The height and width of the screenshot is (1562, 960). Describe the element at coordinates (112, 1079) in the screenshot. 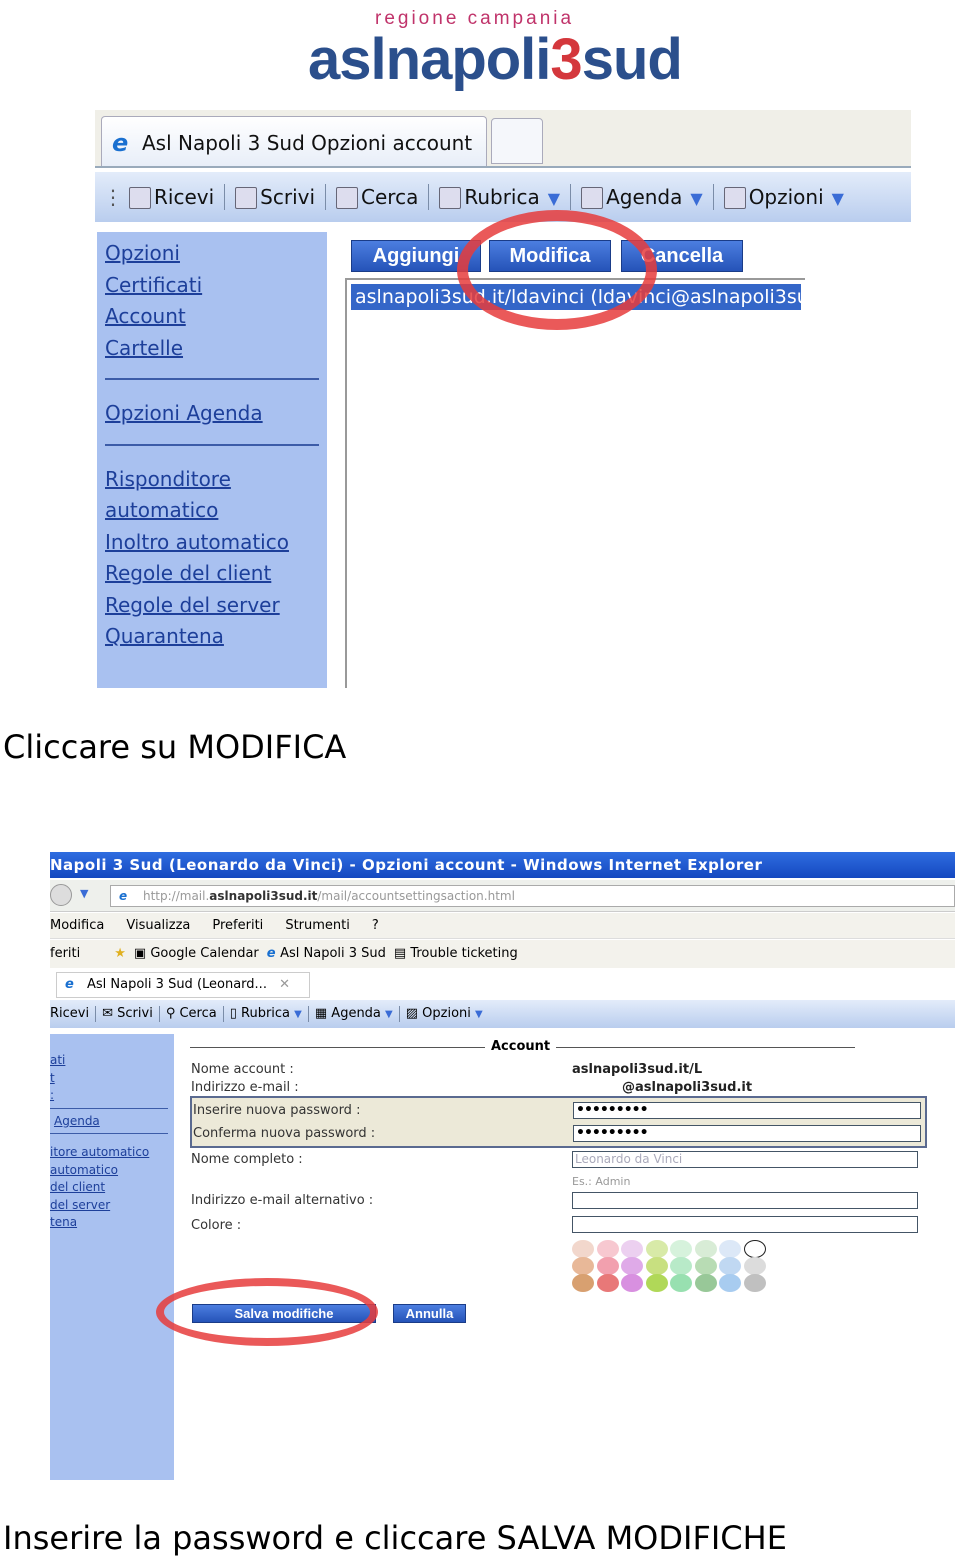

I see `sidebar-item: t` at that location.